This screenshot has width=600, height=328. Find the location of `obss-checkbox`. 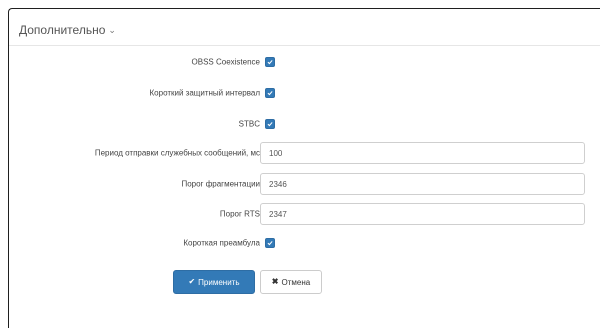

obss-checkbox is located at coordinates (270, 62).